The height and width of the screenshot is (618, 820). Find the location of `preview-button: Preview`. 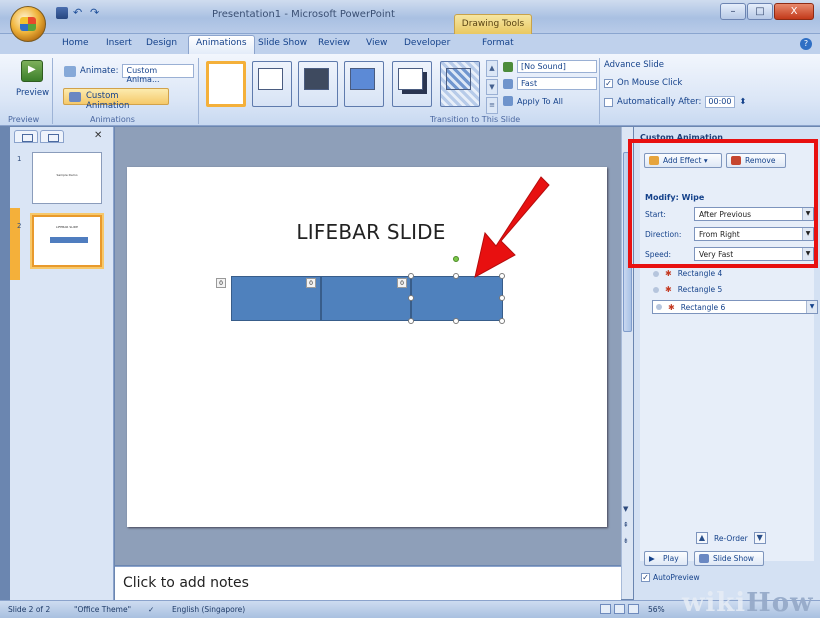

preview-button: Preview is located at coordinates (33, 79).